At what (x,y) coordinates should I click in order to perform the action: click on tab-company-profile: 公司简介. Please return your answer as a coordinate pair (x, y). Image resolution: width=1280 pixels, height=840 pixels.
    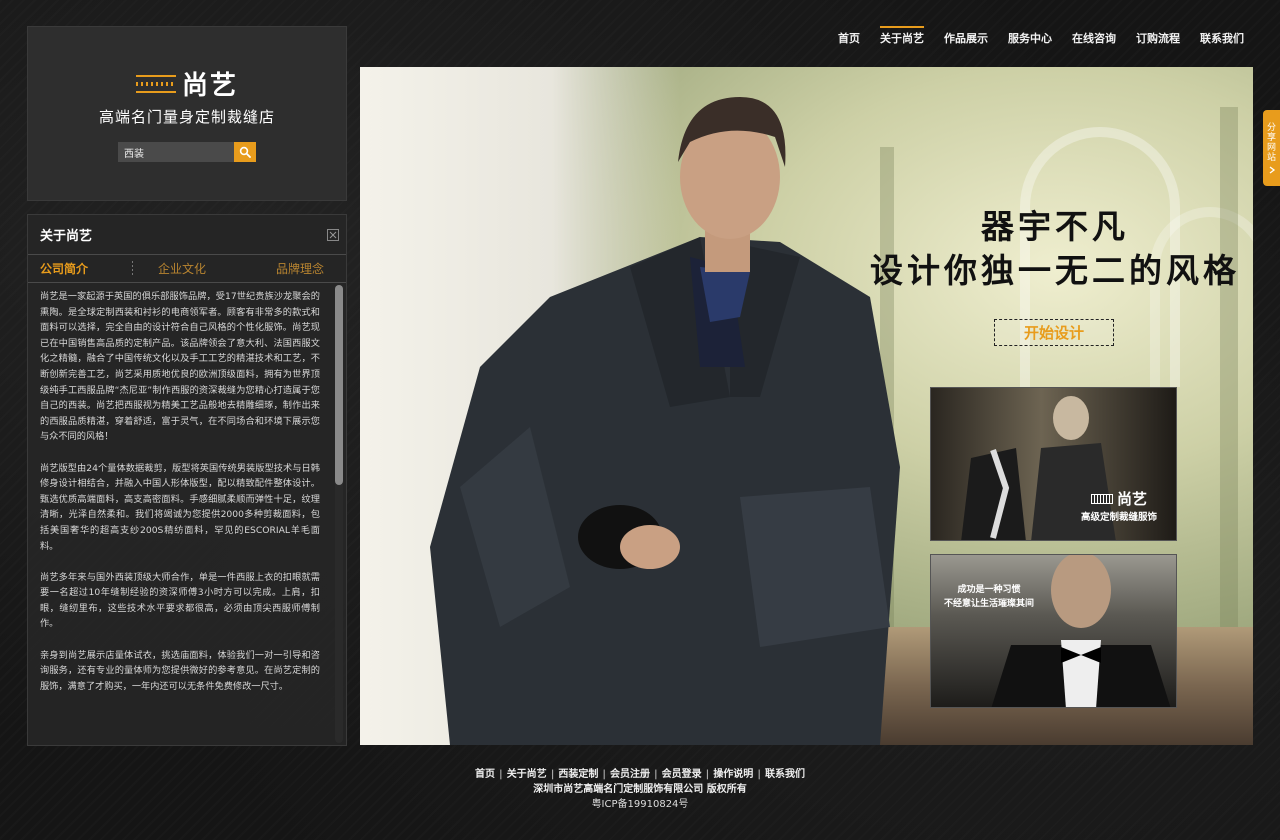
    Looking at the image, I should click on (64, 268).